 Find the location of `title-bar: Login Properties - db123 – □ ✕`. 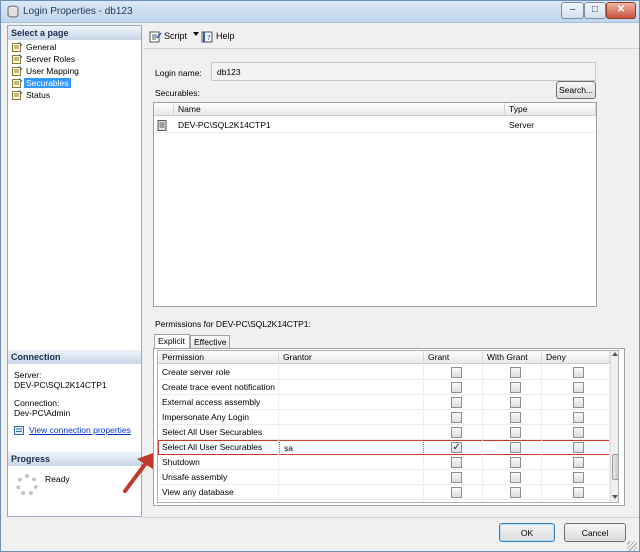

title-bar: Login Properties - db123 – □ ✕ is located at coordinates (320, 12).